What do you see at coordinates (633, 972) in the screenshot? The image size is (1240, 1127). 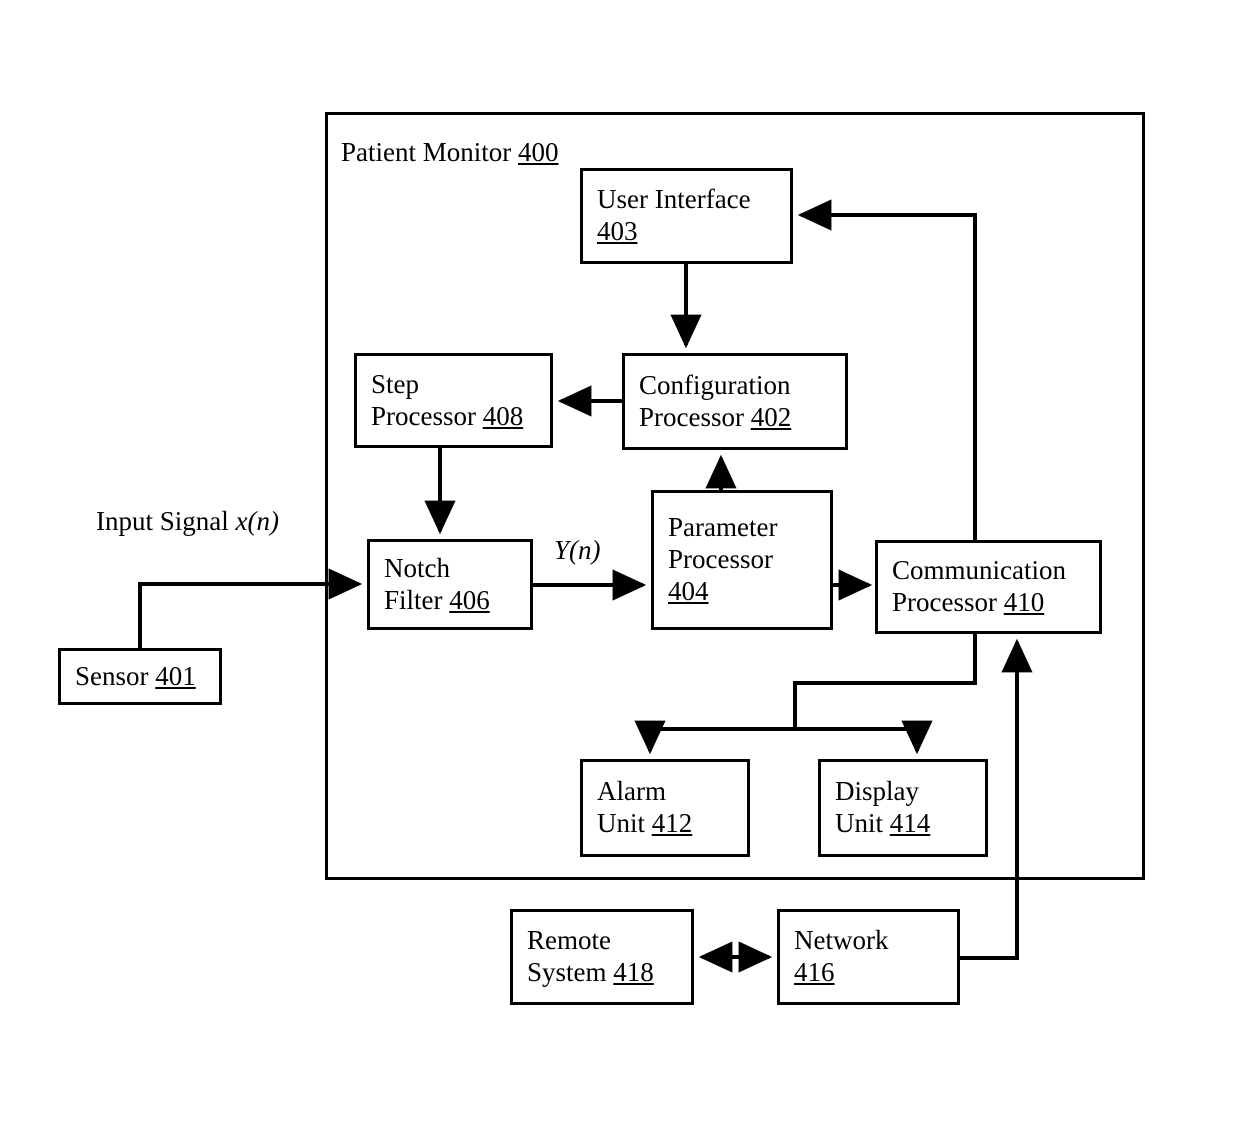 I see `remote-system-ref: 418` at bounding box center [633, 972].